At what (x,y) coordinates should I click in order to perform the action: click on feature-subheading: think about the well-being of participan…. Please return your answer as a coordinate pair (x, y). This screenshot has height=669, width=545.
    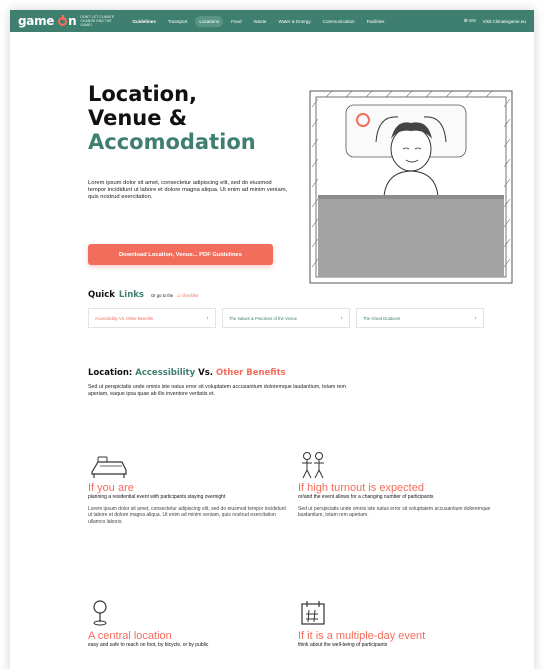
    Looking at the image, I should click on (343, 645).